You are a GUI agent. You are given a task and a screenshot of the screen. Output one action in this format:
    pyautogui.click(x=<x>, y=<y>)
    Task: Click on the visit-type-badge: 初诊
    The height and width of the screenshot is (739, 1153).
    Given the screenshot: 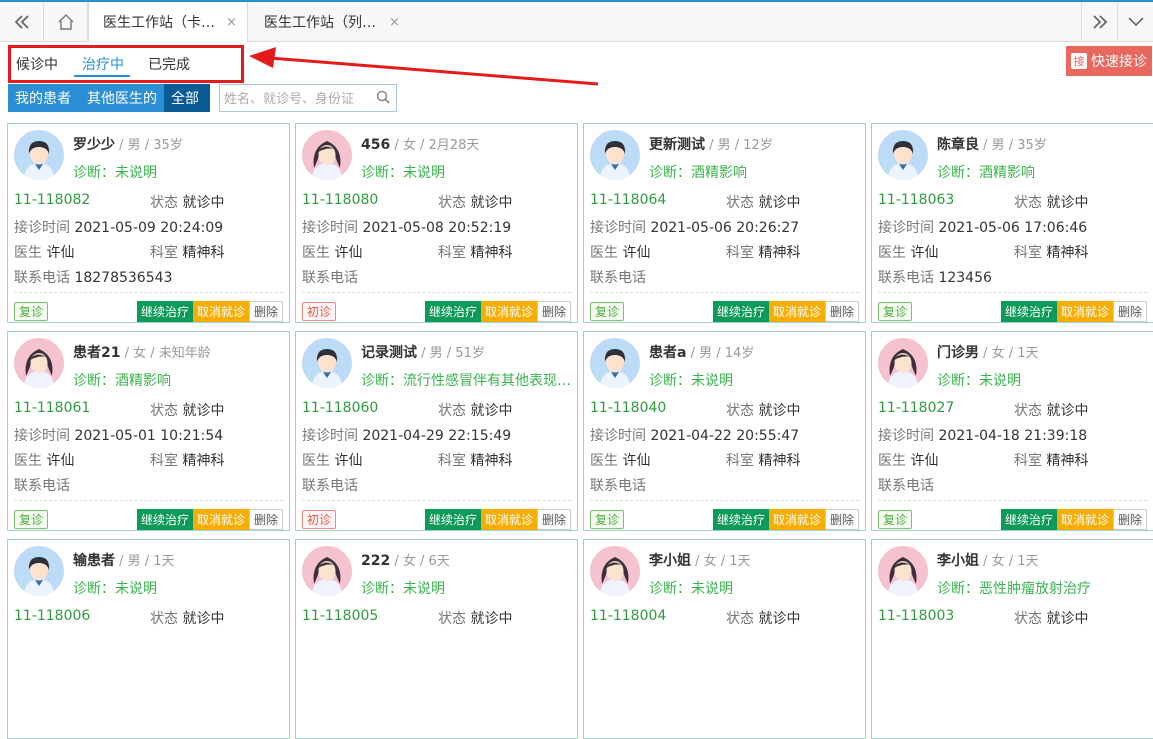 What is the action you would take?
    pyautogui.click(x=319, y=311)
    